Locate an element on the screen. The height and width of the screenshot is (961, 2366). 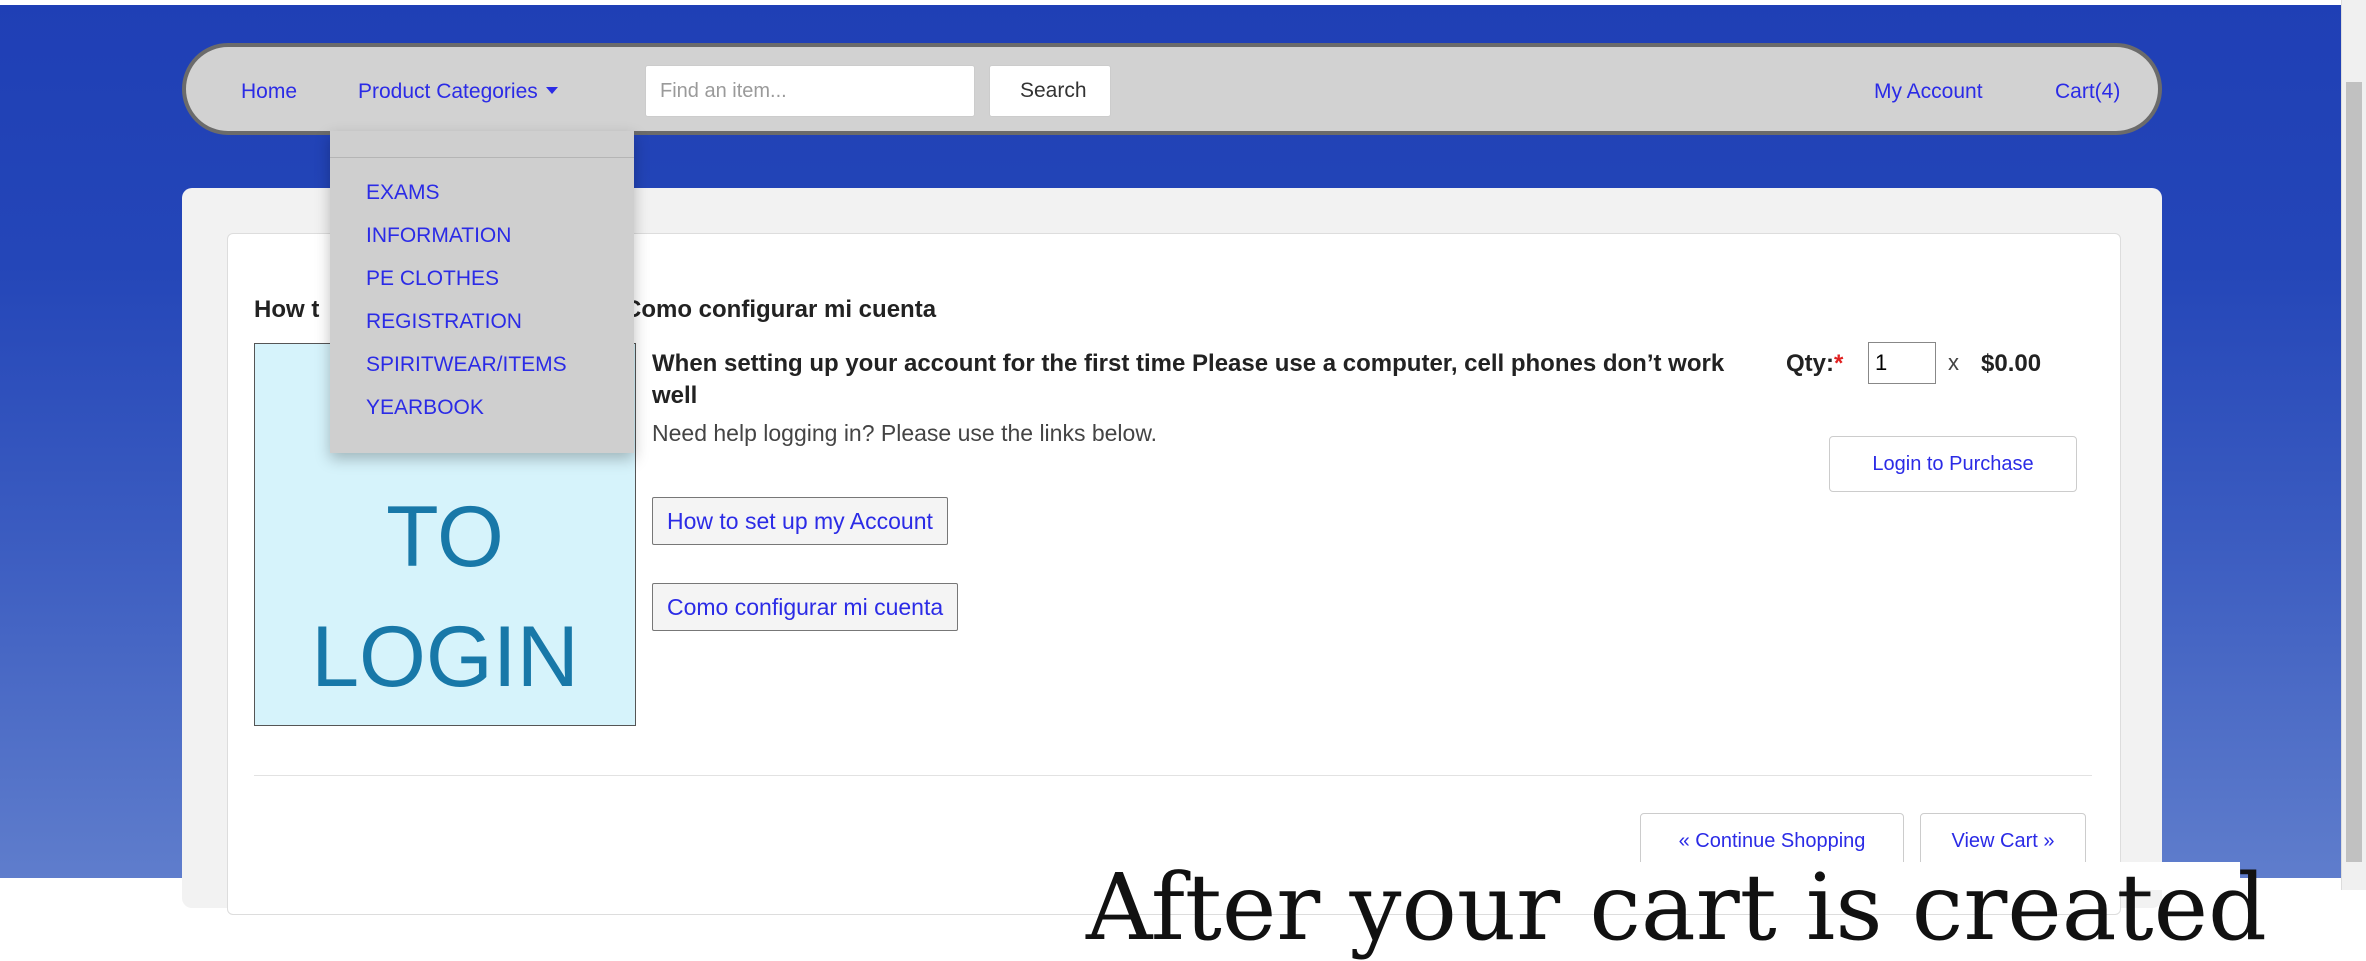
product-heading-left: How t is located at coordinates (287, 309).